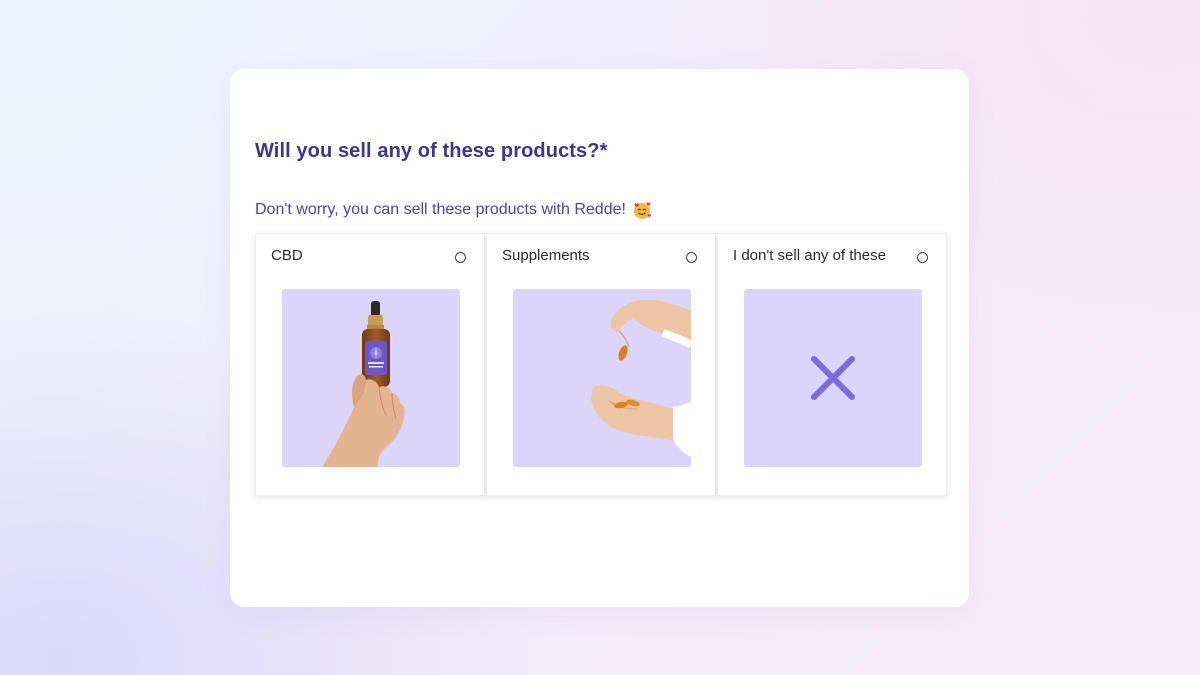 This screenshot has width=1200, height=675. I want to click on option-label: I don't sell any of these, so click(809, 255).